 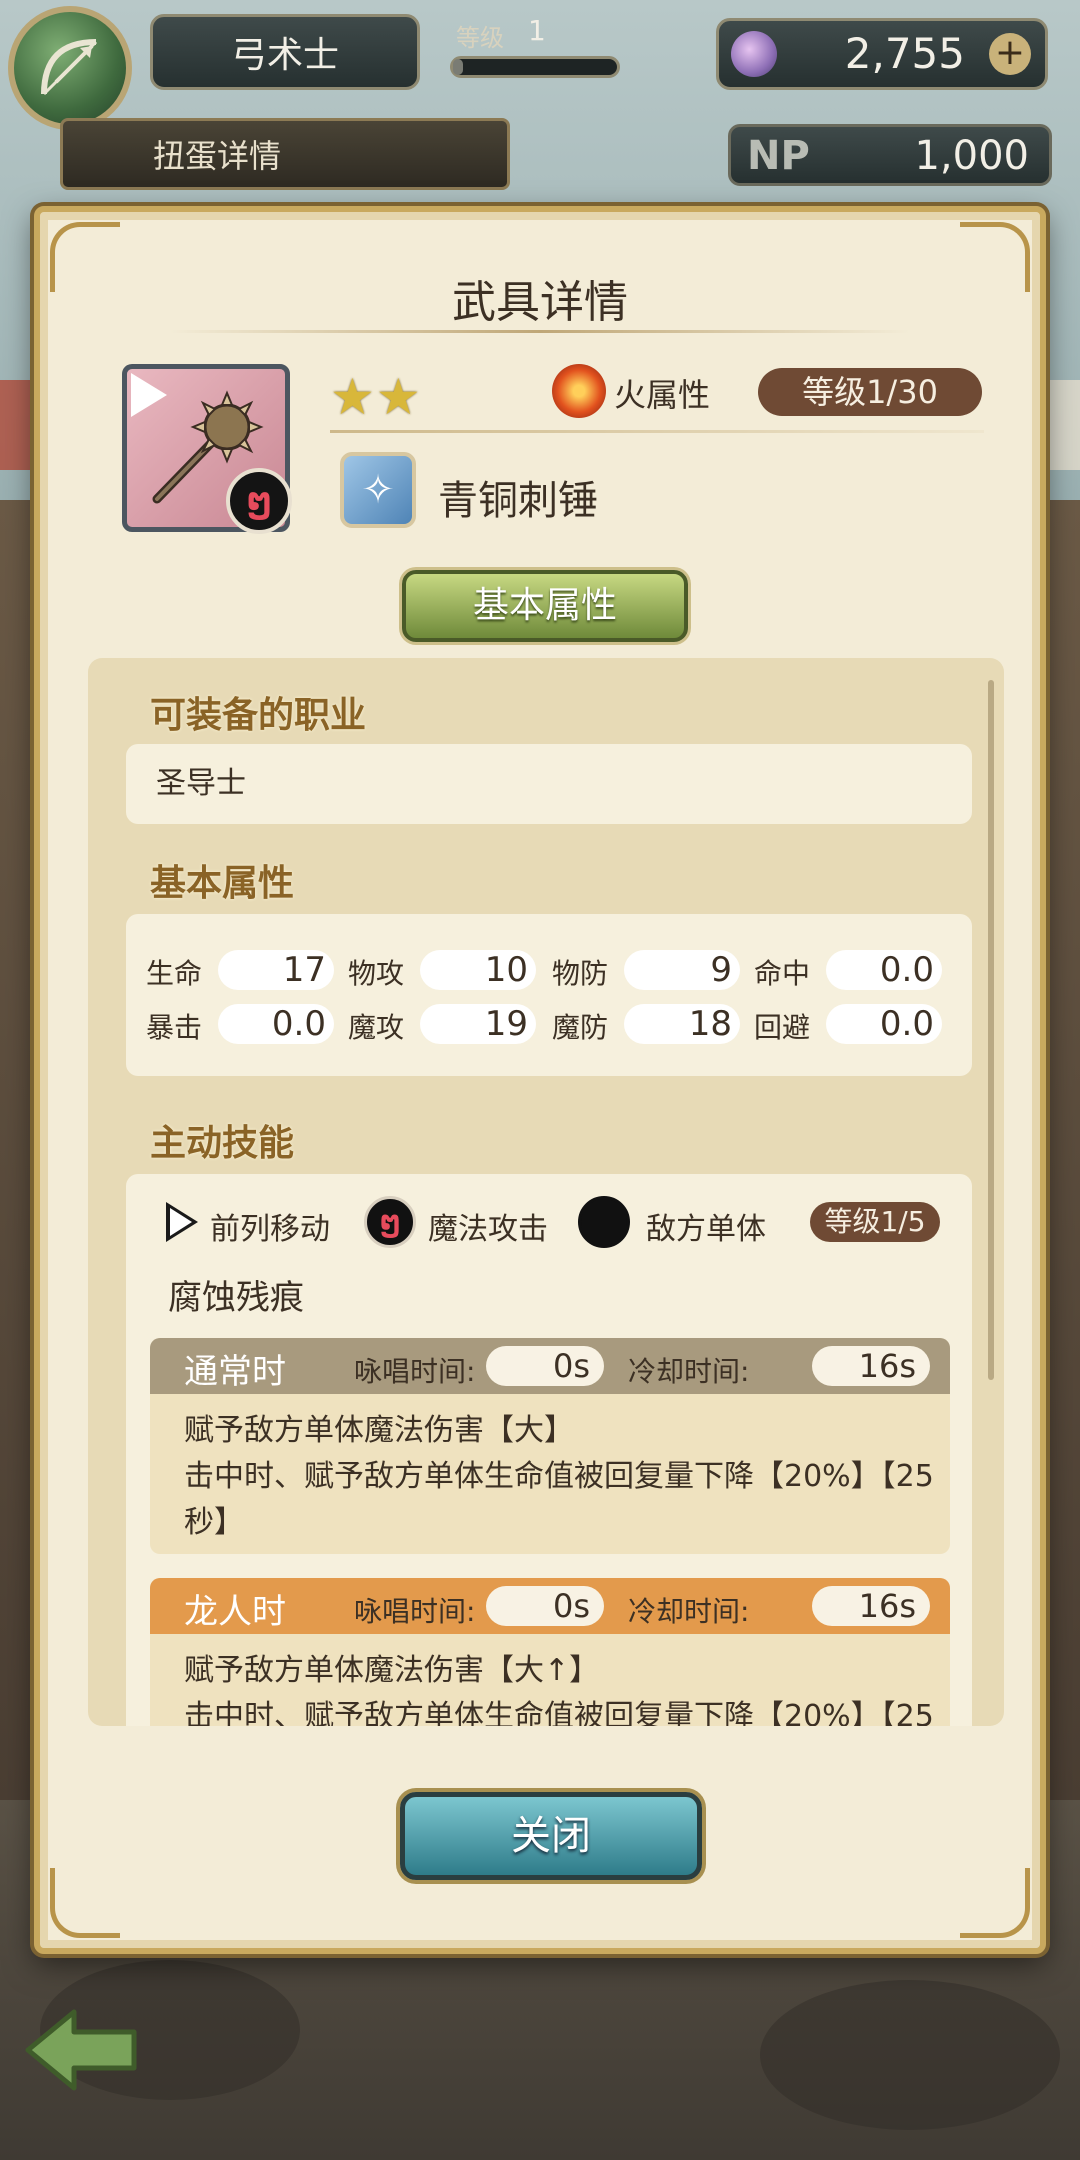 What do you see at coordinates (971, 156) in the screenshot?
I see `np-value: 1,000` at bounding box center [971, 156].